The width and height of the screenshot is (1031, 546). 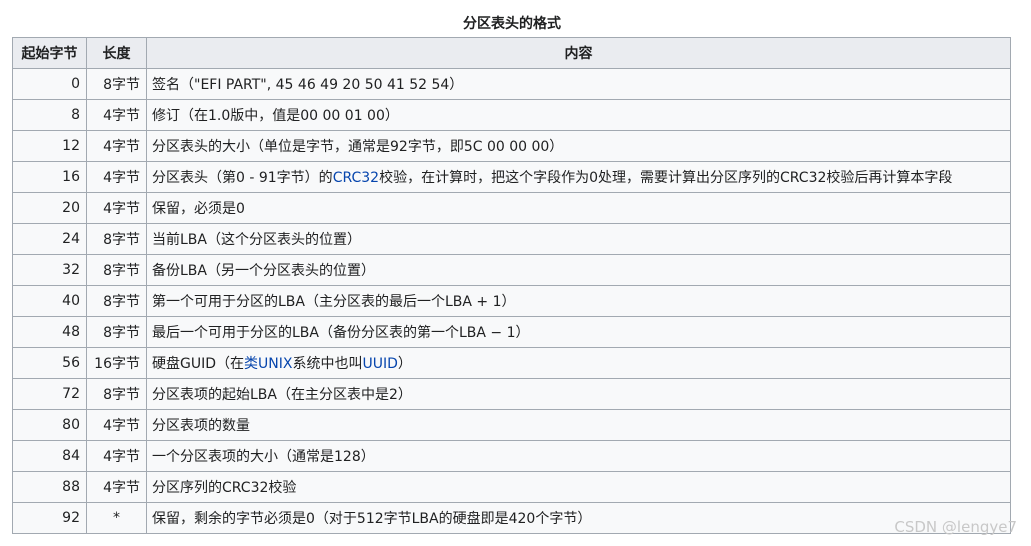 What do you see at coordinates (49, 270) in the screenshot?
I see `cell-offset: 32` at bounding box center [49, 270].